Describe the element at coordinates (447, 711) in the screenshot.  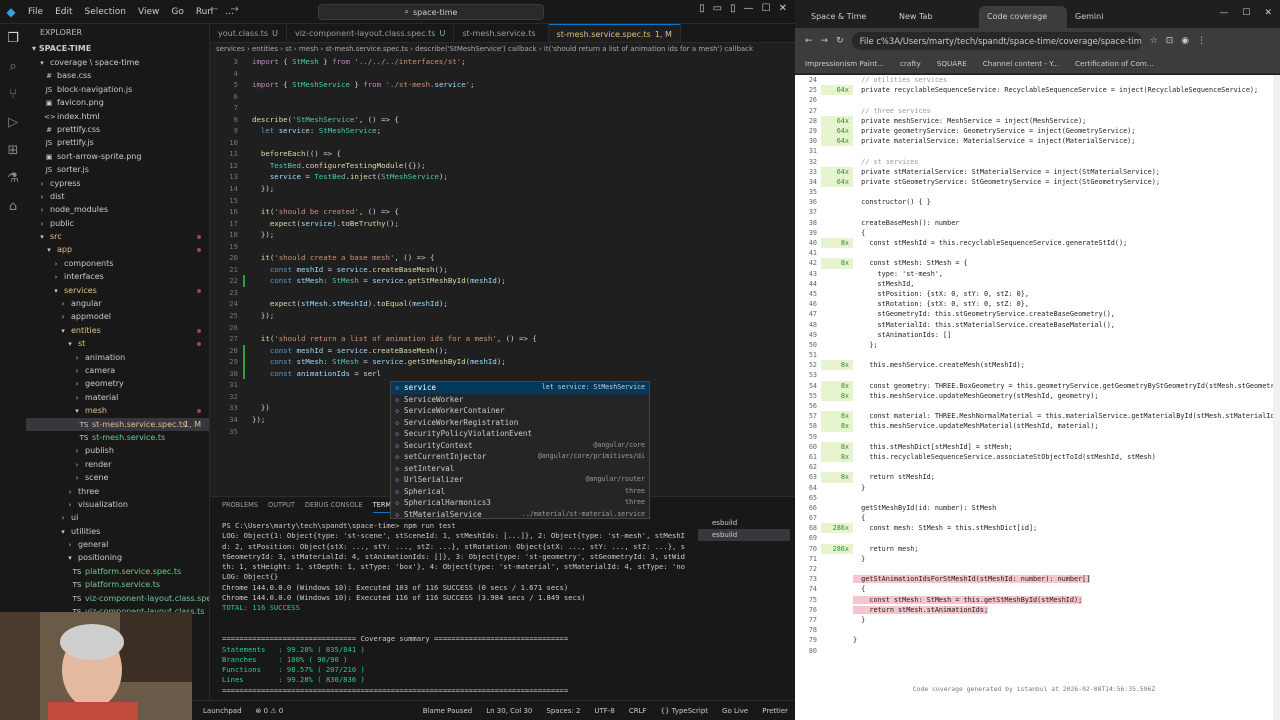
I see `status-right-item: Blame Paused` at that location.